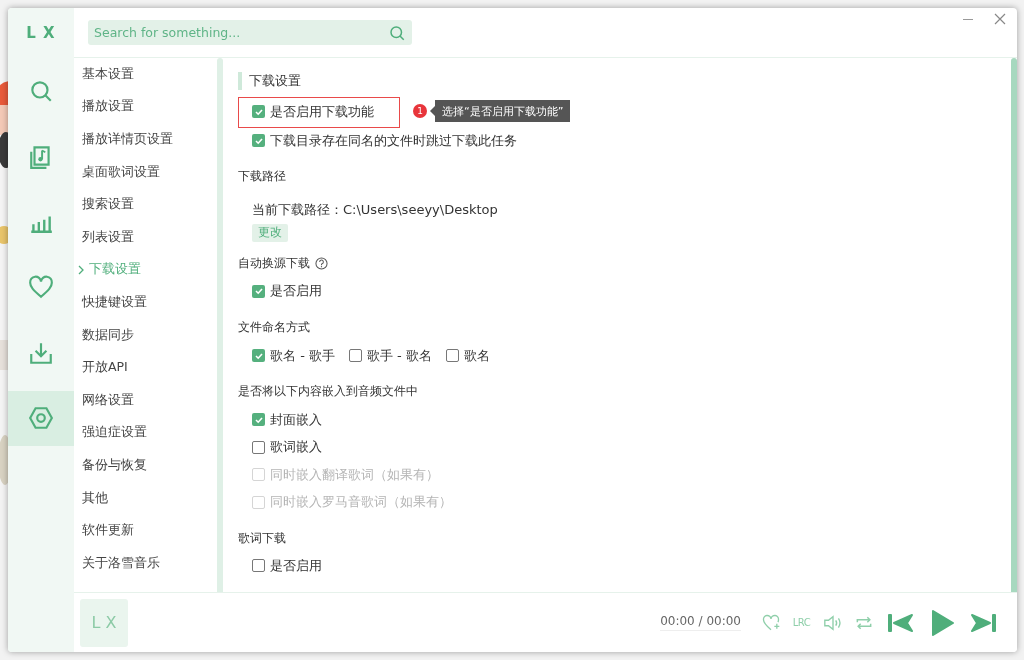 Image resolution: width=1024 pixels, height=660 pixels. I want to click on settings-menu-item: 软件更新, so click(145, 530).